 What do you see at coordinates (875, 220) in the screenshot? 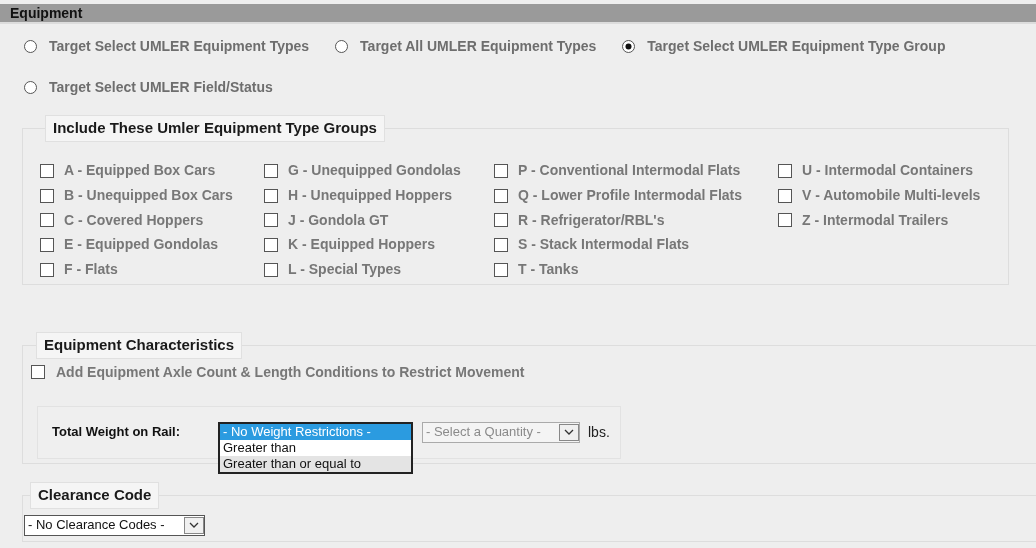
I see `checkbox-label: Z - Intermodal Trailers` at bounding box center [875, 220].